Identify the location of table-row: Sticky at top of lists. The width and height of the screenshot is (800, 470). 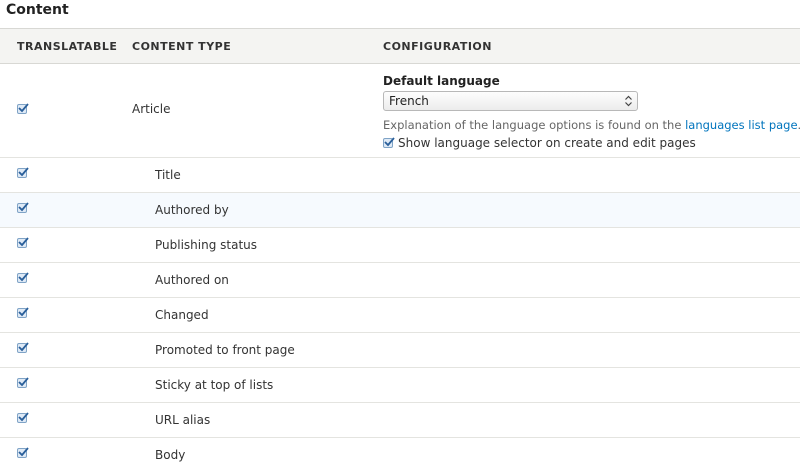
(400, 385).